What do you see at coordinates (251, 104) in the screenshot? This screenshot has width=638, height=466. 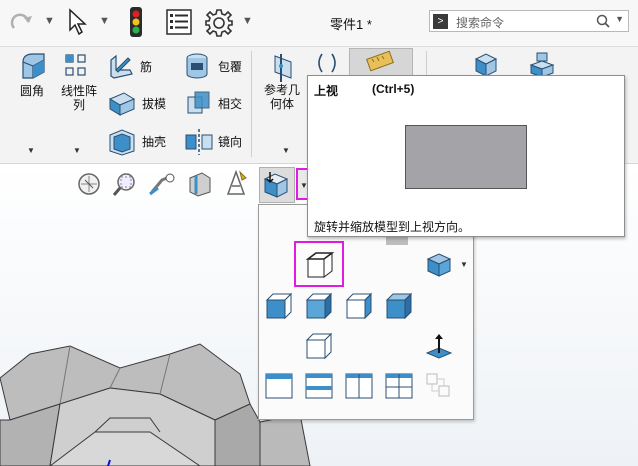 I see `ribbon-separator` at bounding box center [251, 104].